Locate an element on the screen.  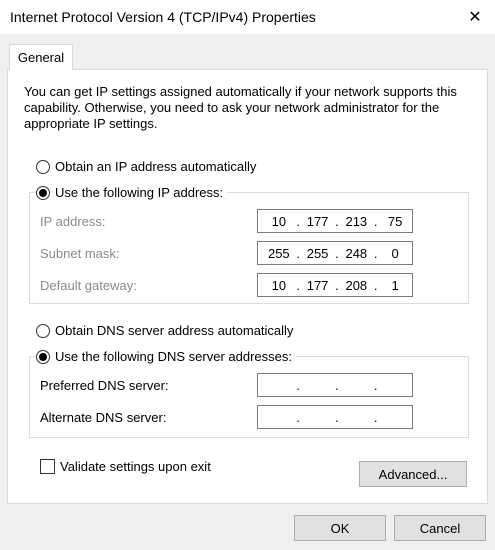
tab-general-label: General is located at coordinates (41, 57).